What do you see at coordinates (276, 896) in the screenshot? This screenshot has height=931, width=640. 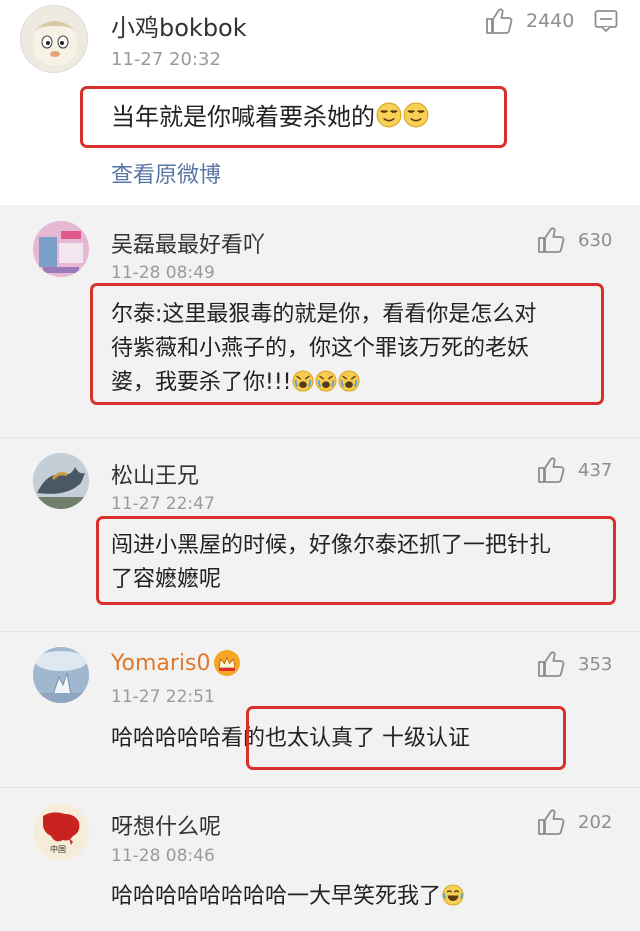 I see `reply-text-content: 哈哈哈哈哈哈哈哈一大早笑死我了` at bounding box center [276, 896].